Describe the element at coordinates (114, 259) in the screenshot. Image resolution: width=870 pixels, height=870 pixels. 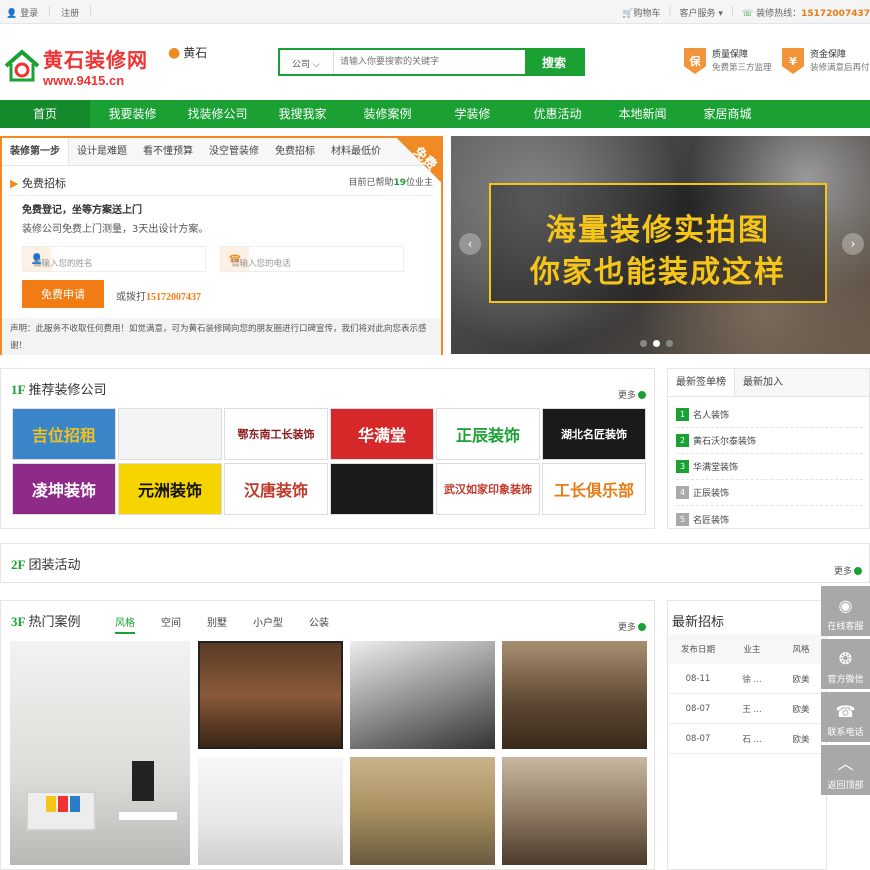
I see `name-field: 👤 请输入您的姓名` at that location.